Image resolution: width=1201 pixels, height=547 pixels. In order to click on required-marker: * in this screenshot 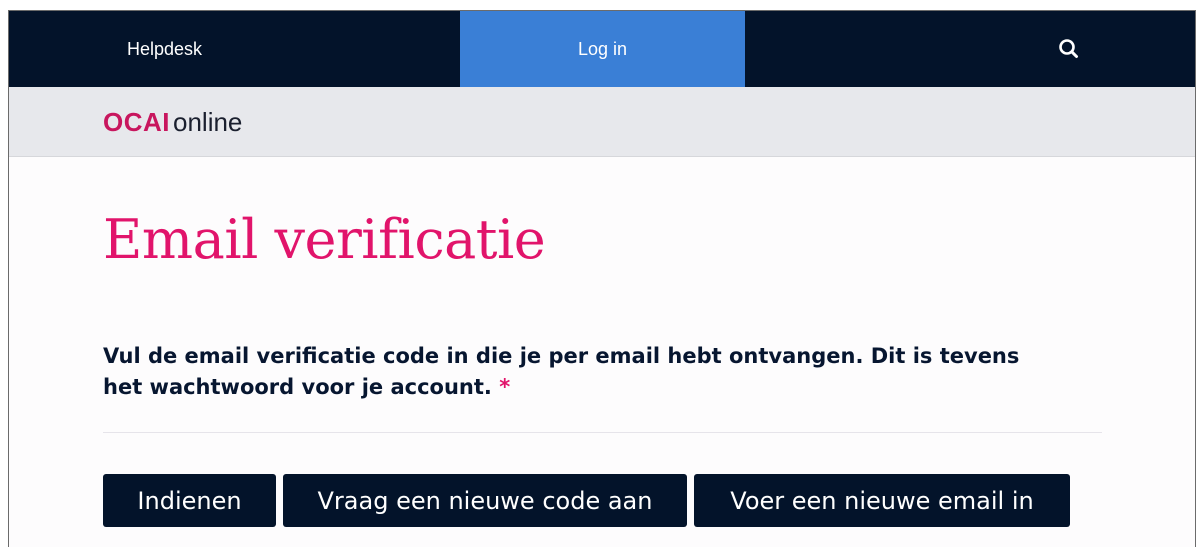, I will do `click(505, 387)`.